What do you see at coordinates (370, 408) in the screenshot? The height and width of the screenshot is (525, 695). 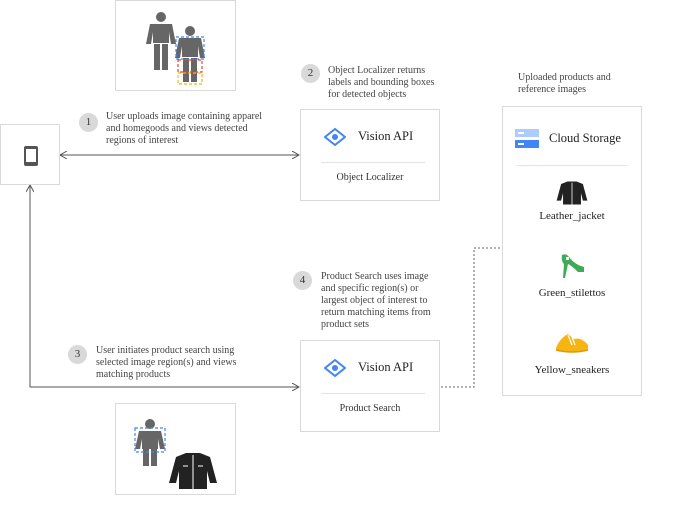 I see `api-subtitle: Product Search` at bounding box center [370, 408].